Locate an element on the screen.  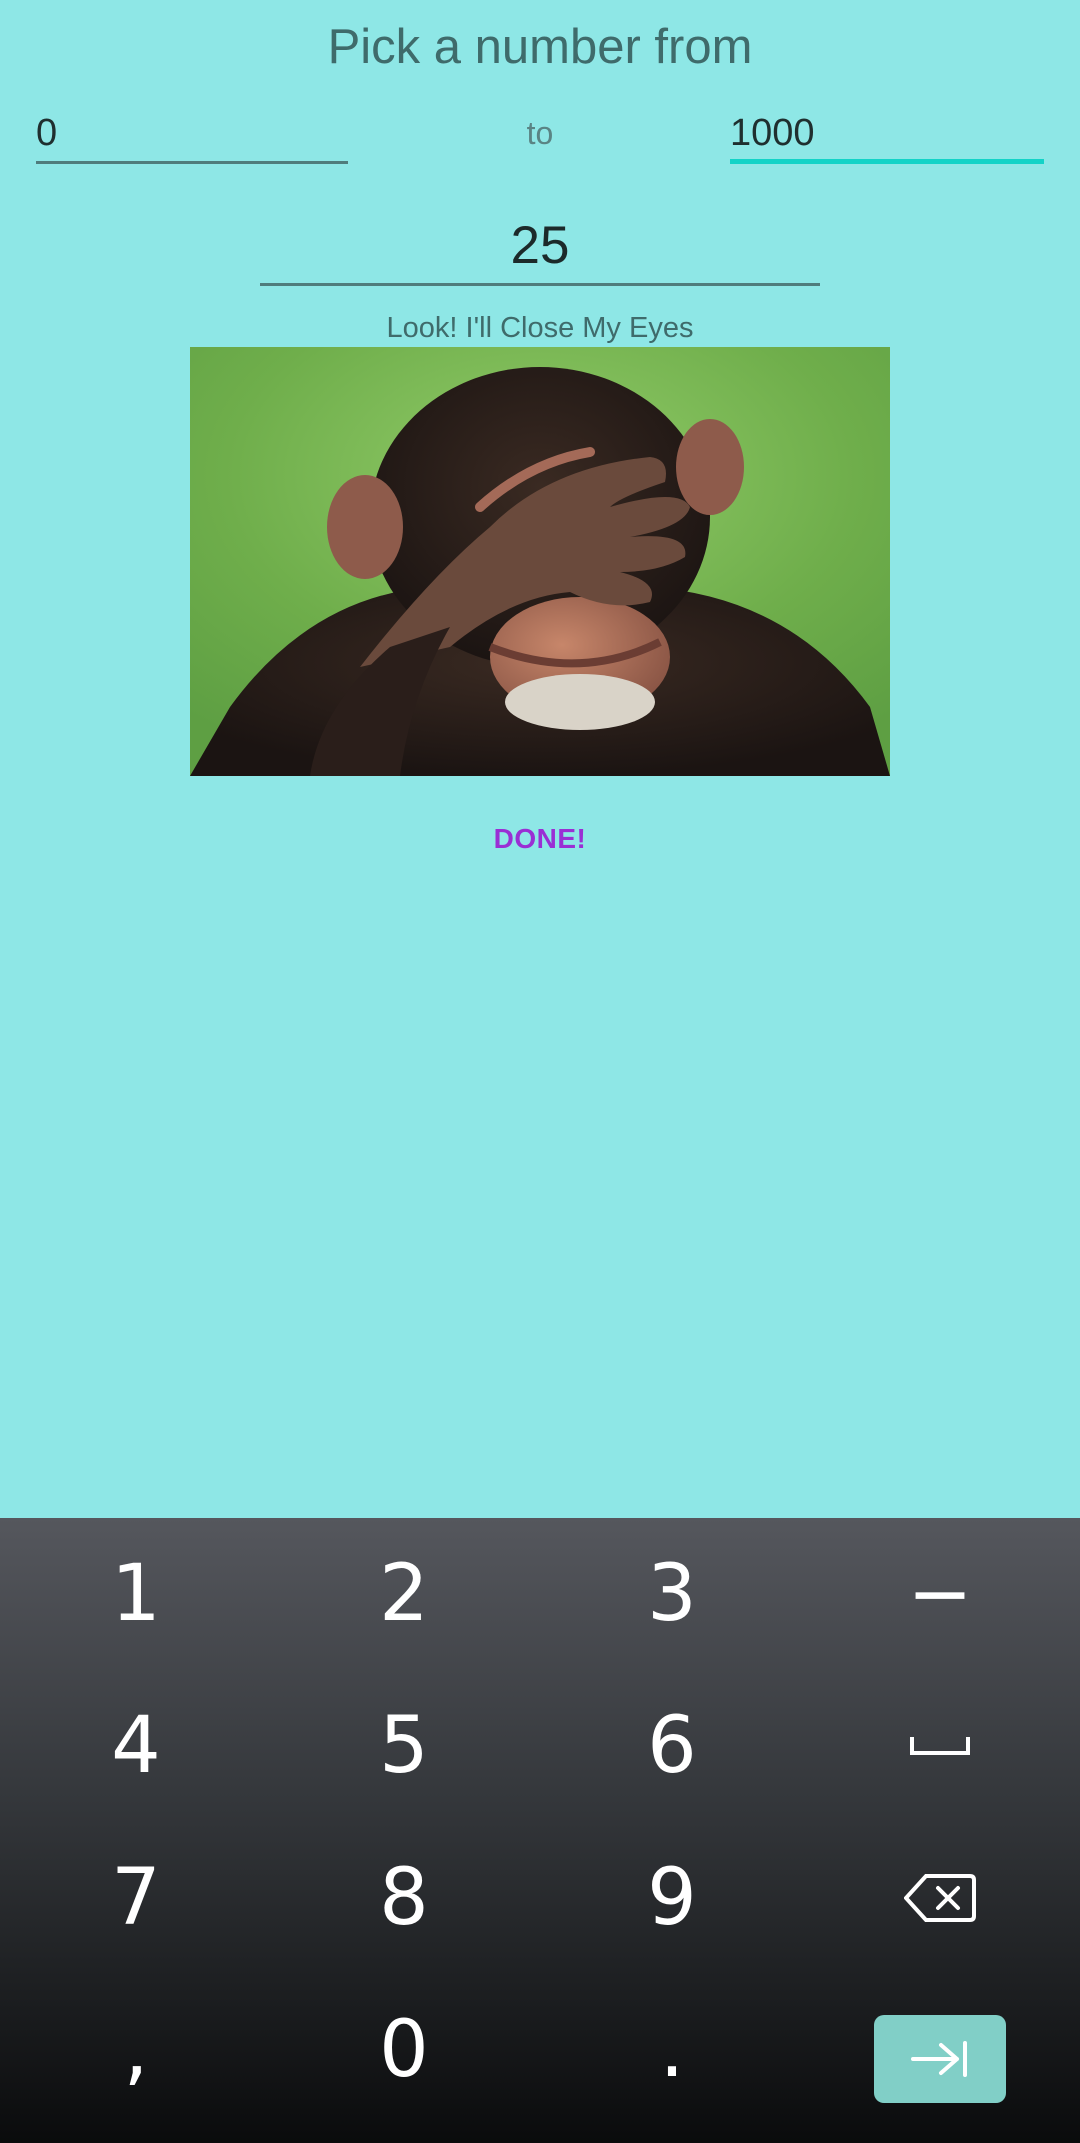
next-key is located at coordinates (940, 2059).